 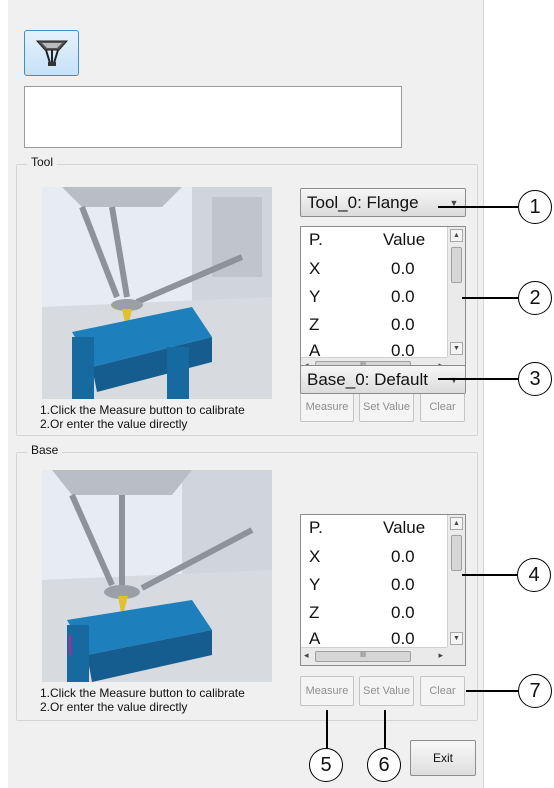 I want to click on message-textbox, so click(x=213, y=117).